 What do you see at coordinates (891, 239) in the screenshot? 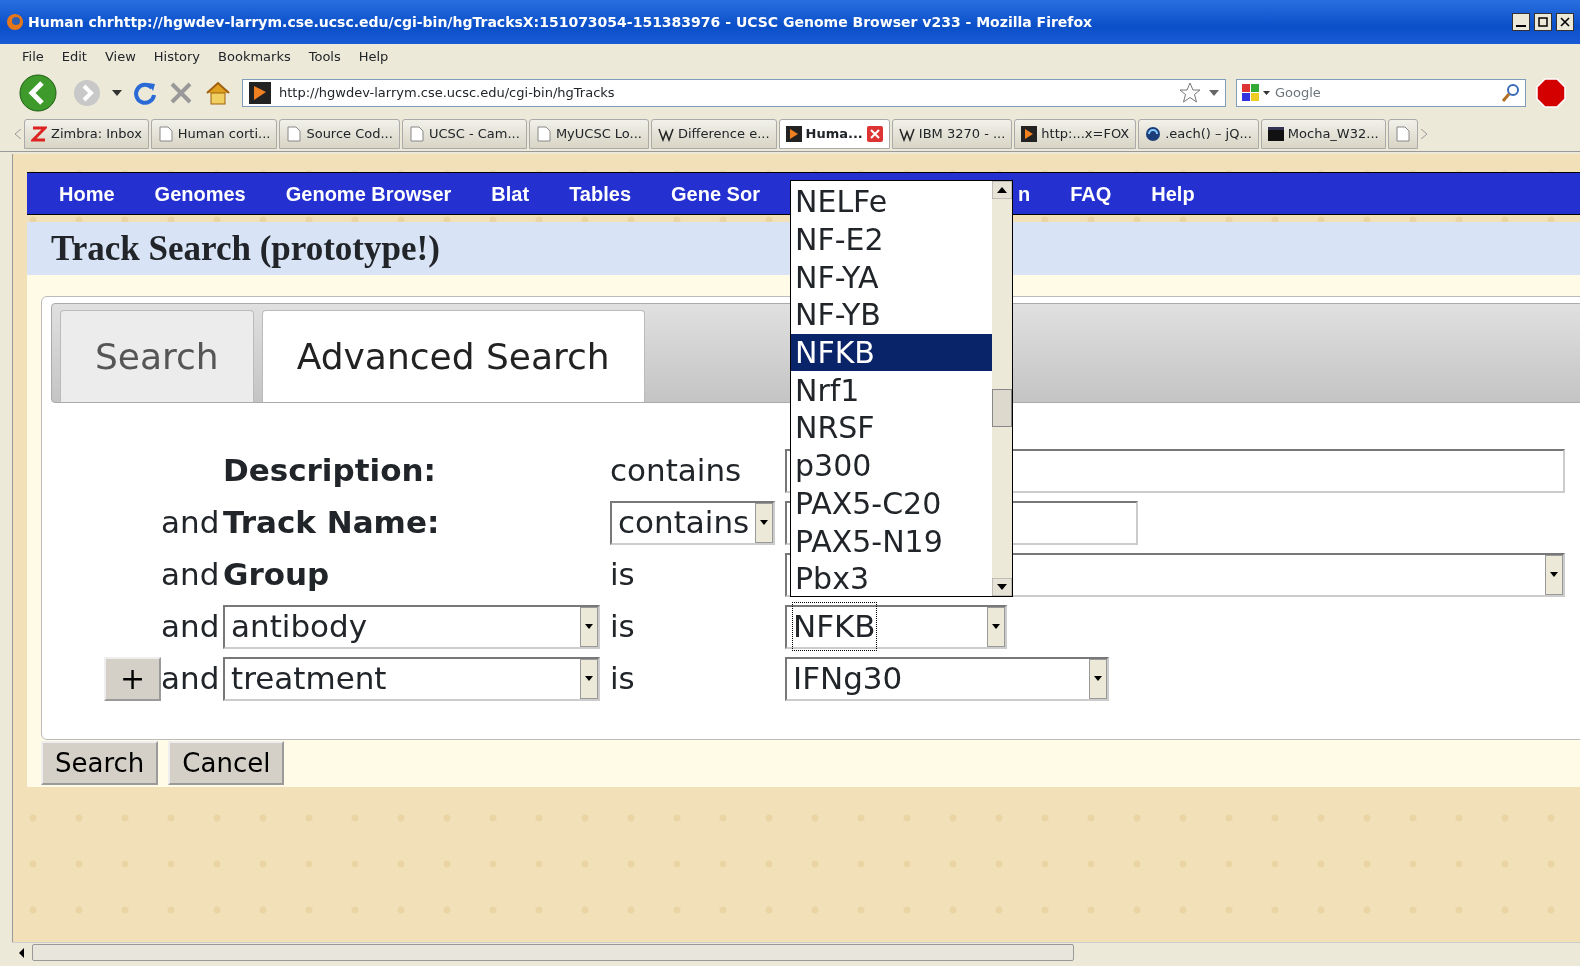
I see `dropdown-option: NF-E2` at bounding box center [891, 239].